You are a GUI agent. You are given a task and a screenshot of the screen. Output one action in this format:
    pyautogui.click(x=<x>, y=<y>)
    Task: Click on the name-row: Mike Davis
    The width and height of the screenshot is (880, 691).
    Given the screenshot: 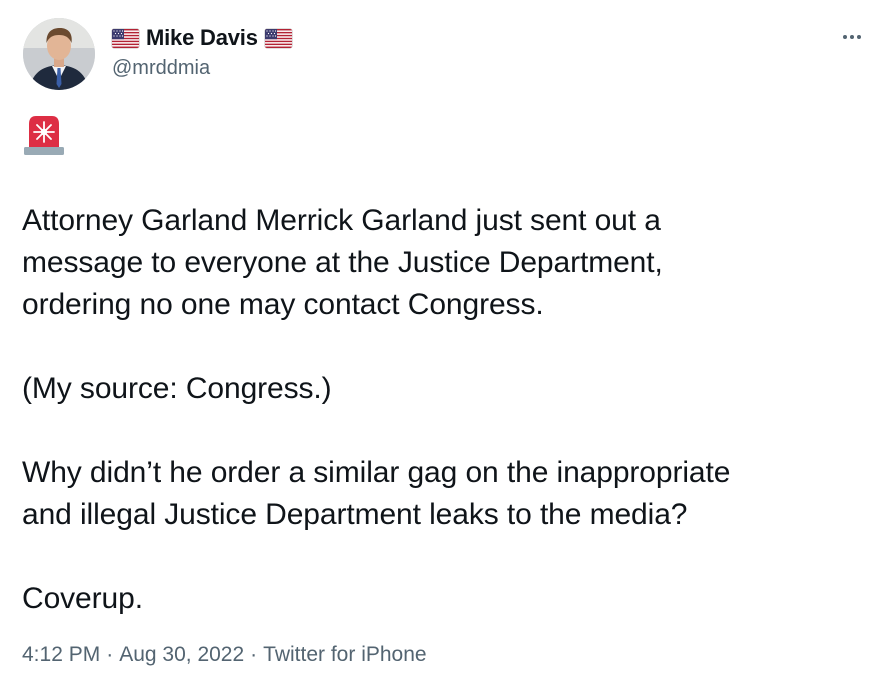 What is the action you would take?
    pyautogui.click(x=202, y=38)
    